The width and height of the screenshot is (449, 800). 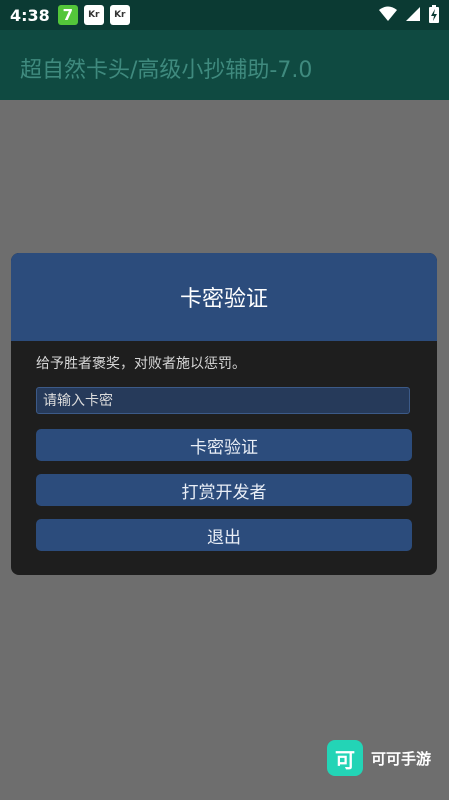 What do you see at coordinates (223, 400) in the screenshot?
I see `key-input` at bounding box center [223, 400].